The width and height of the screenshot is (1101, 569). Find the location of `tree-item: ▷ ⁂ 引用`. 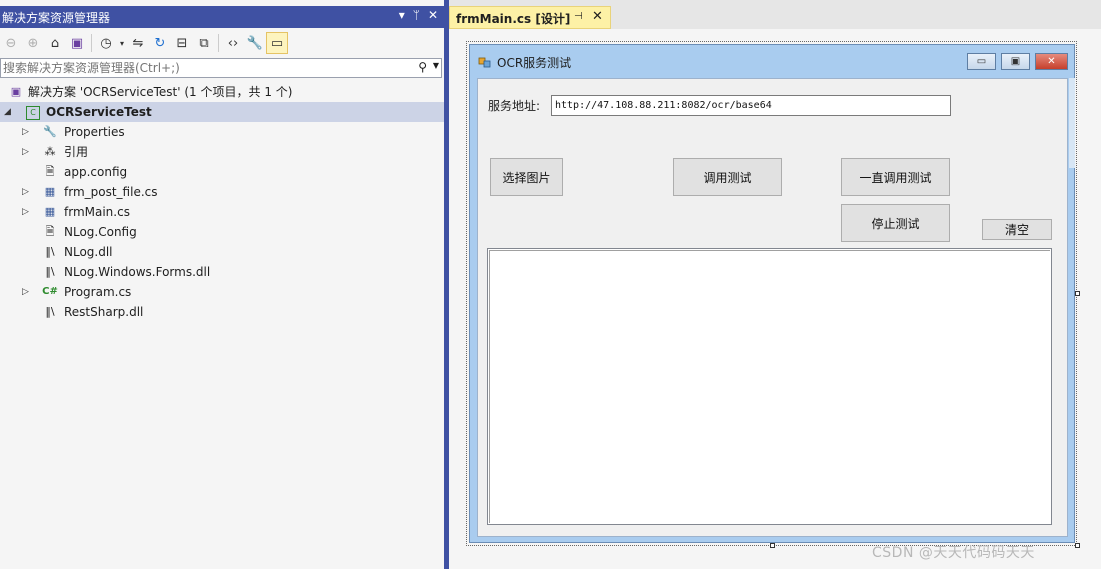

tree-item: ▷ ⁂ 引用 is located at coordinates (222, 152).